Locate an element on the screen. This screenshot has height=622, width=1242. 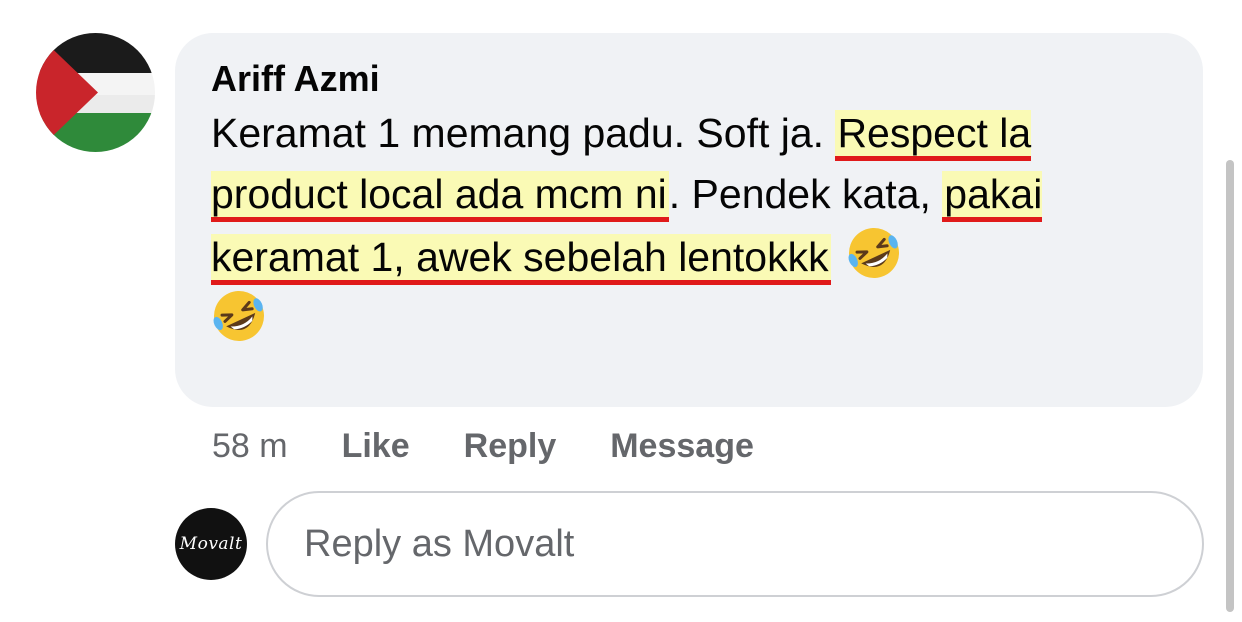
comment-text-segment: . Pendek kata, is located at coordinates (805, 194).